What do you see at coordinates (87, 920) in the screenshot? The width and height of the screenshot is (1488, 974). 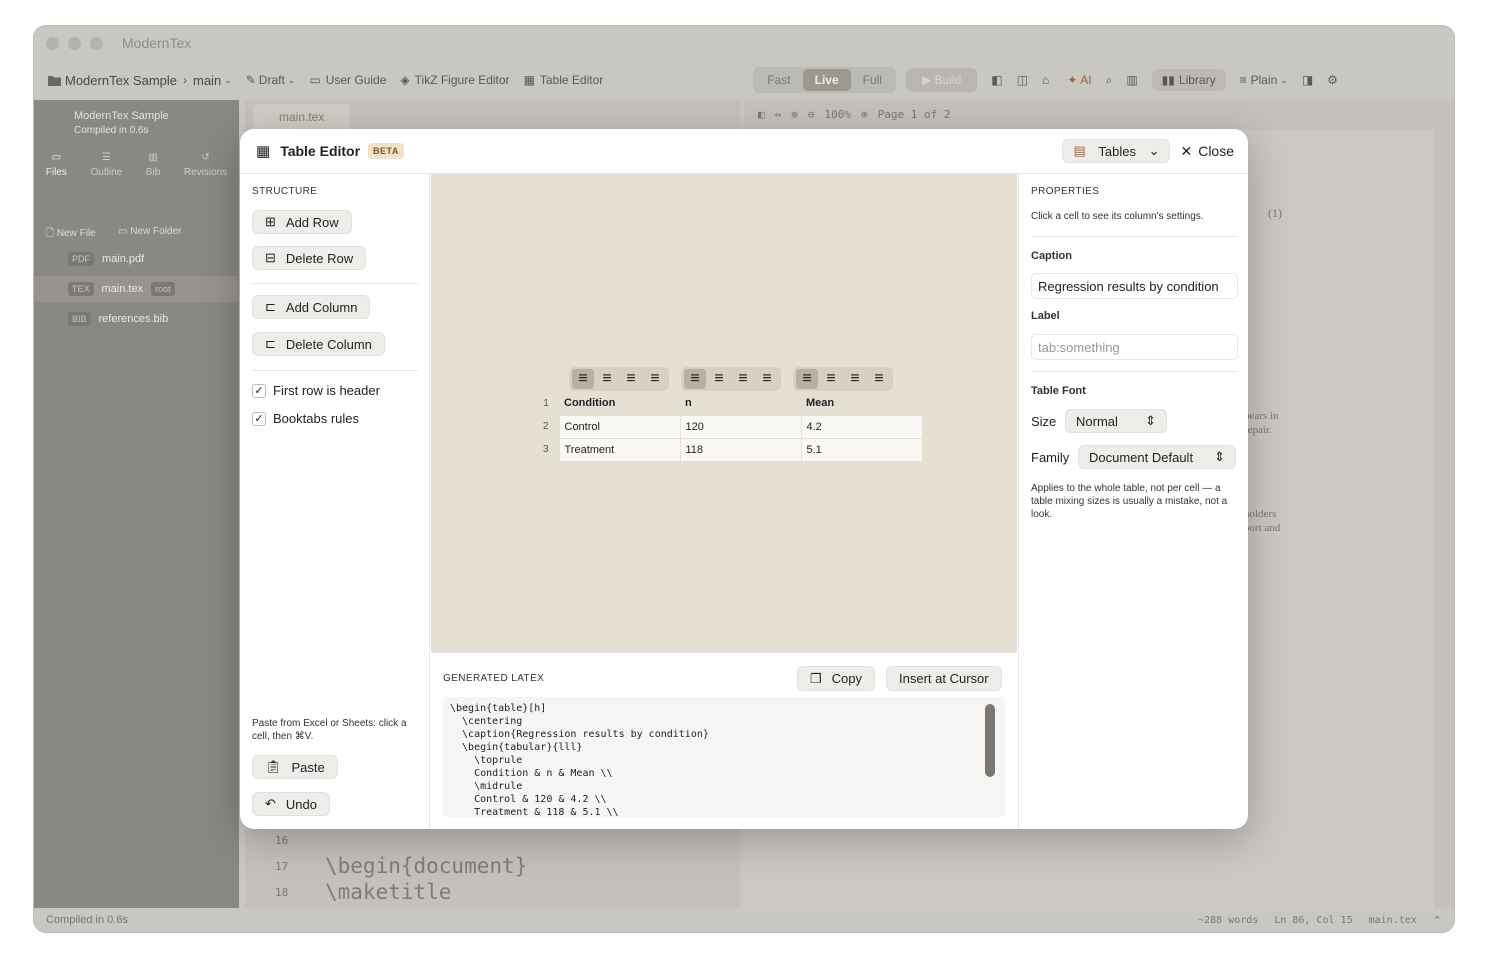 I see `status-compiled: Compiled in 0.6s` at bounding box center [87, 920].